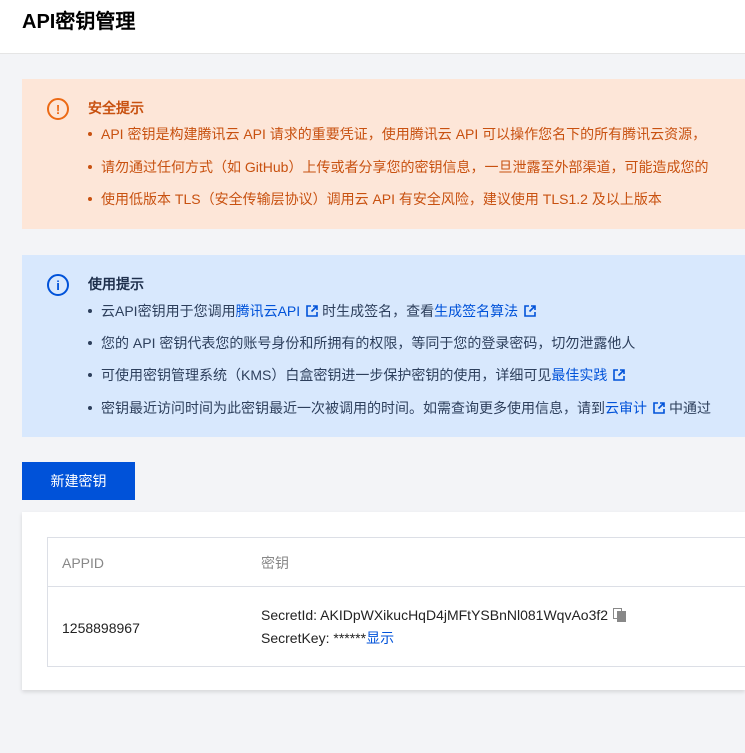  Describe the element at coordinates (328, 638) in the screenshot. I see `secret-key-line: SecretKey: ******显示` at that location.